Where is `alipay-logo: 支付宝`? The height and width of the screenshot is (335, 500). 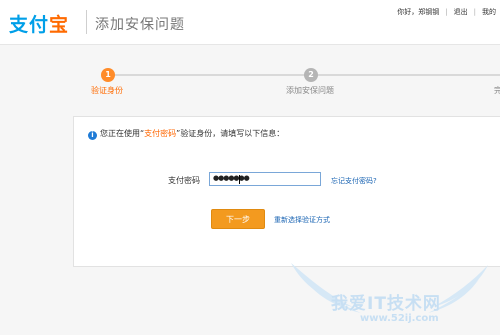 alipay-logo: 支付宝 is located at coordinates (39, 23).